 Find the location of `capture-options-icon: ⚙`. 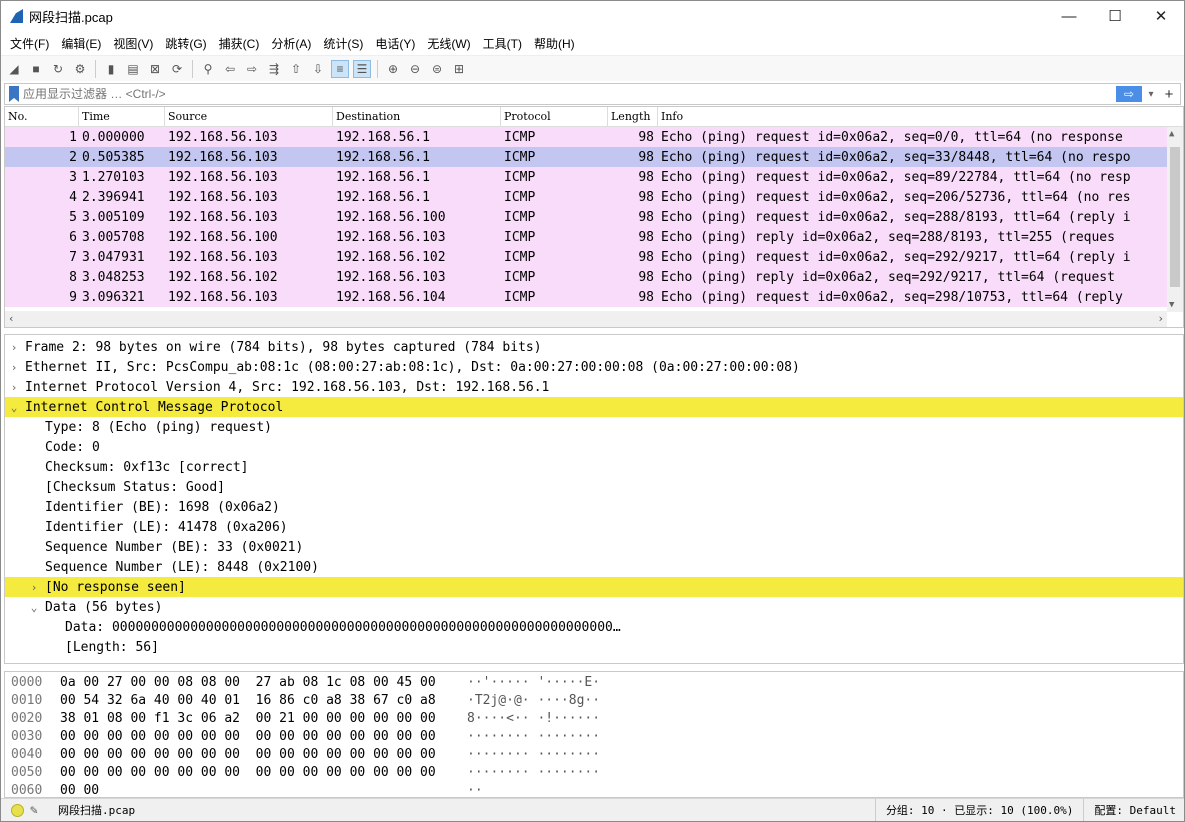

capture-options-icon: ⚙ is located at coordinates (80, 69).